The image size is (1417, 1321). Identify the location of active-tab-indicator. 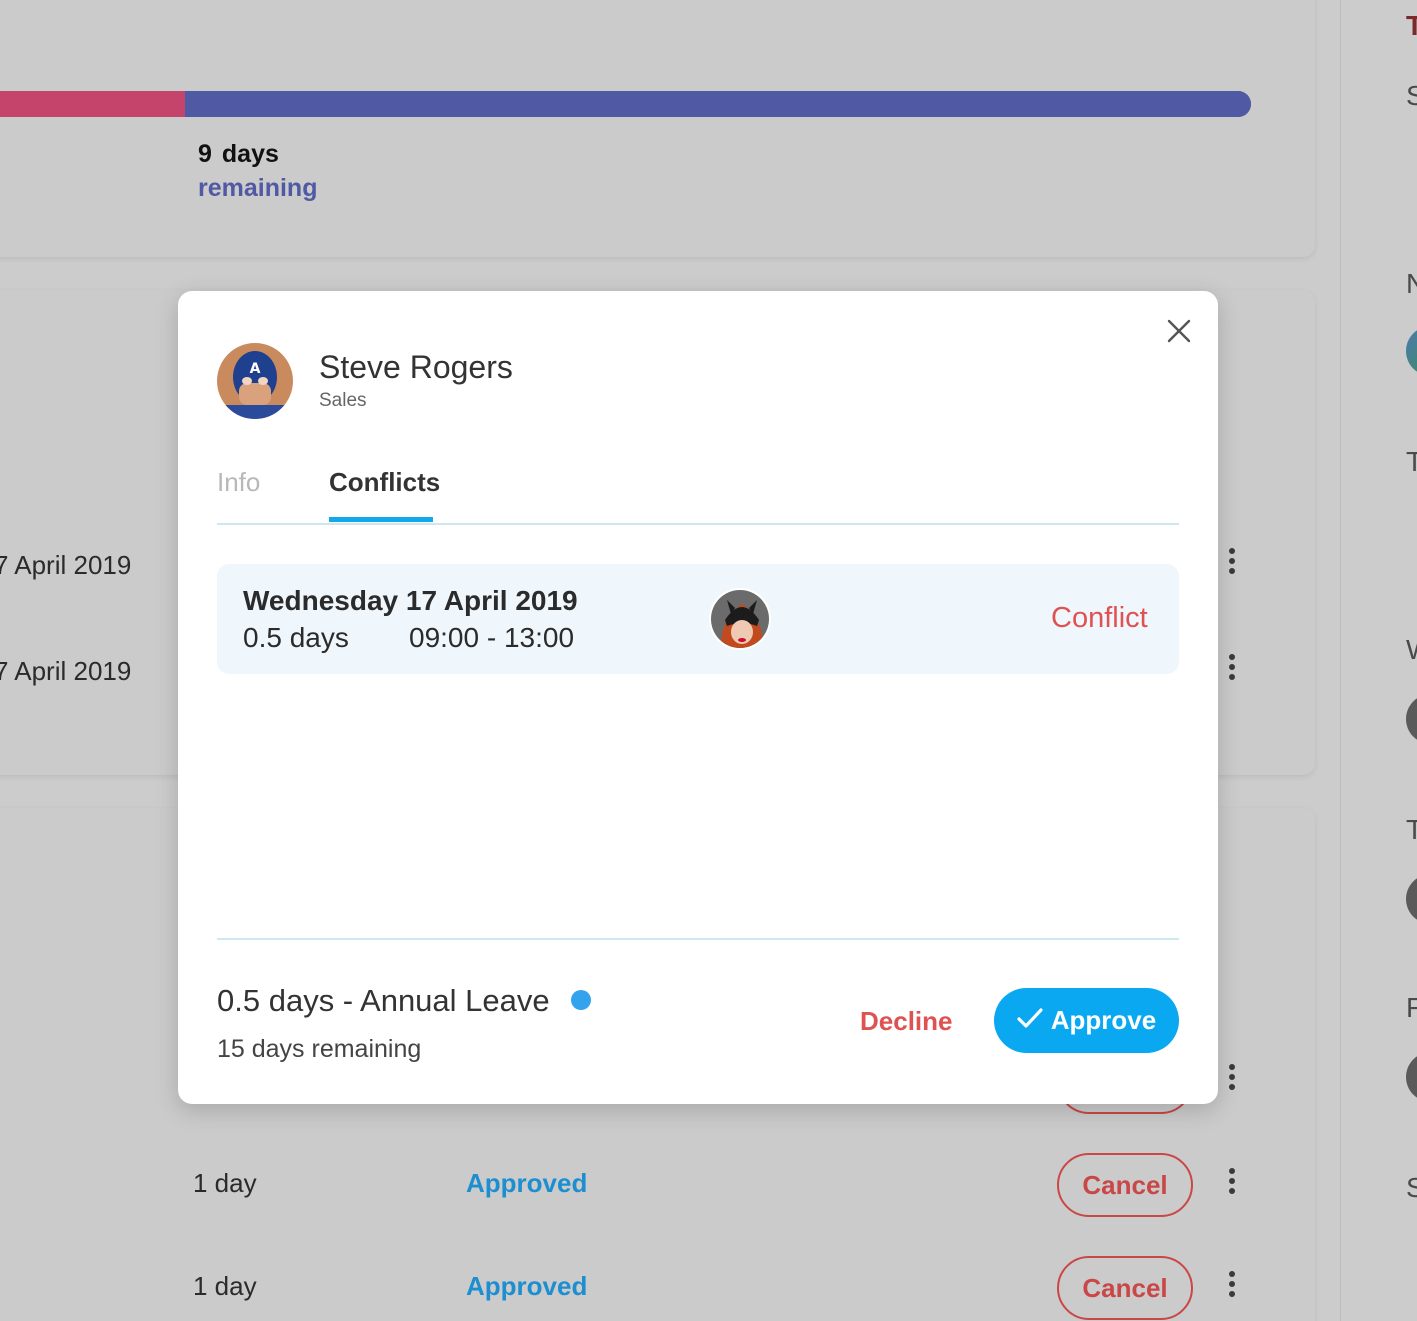
(381, 519).